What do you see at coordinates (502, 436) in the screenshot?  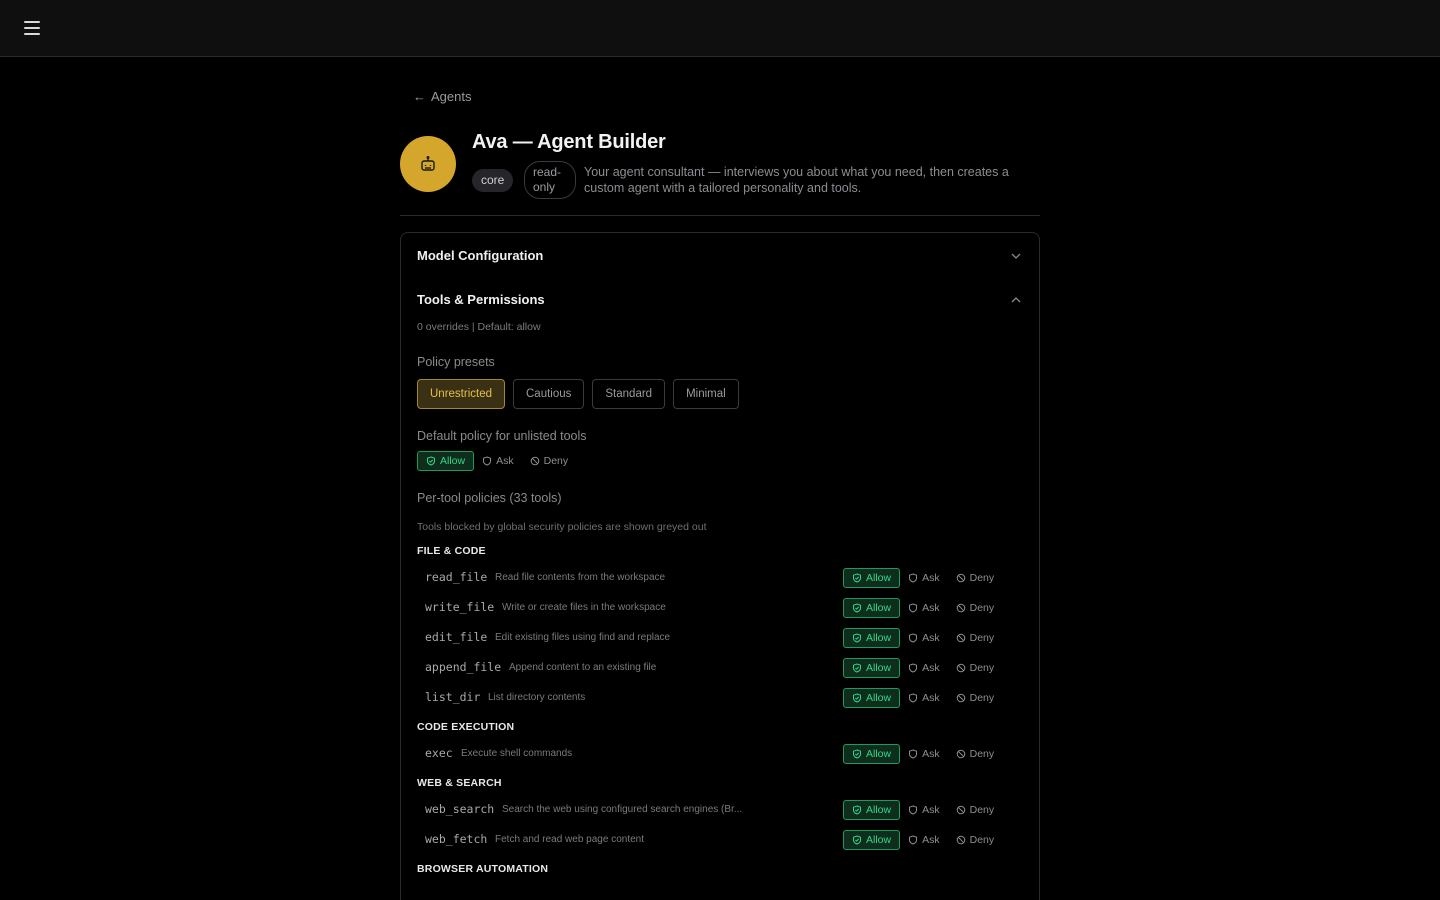 I see `default-policy-label: Default policy for unlisted tools` at bounding box center [502, 436].